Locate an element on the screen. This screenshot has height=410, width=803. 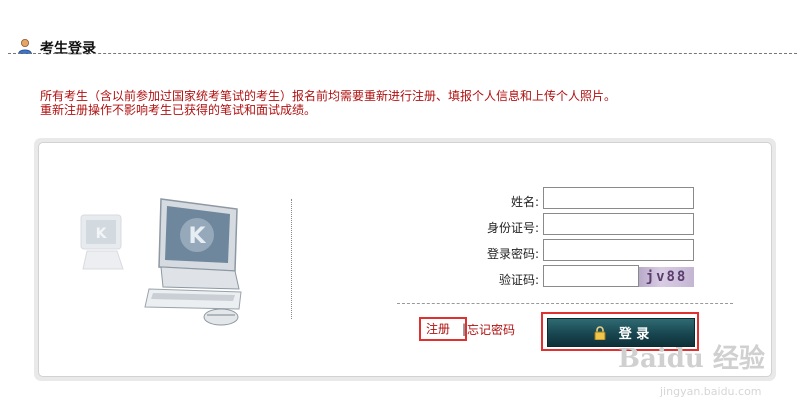
id-number-input is located at coordinates (618, 224).